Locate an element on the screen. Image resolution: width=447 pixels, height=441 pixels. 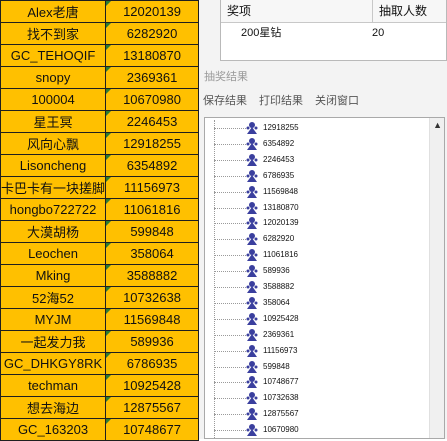
table-row: GC_163203 10748677 is located at coordinates (99, 429).